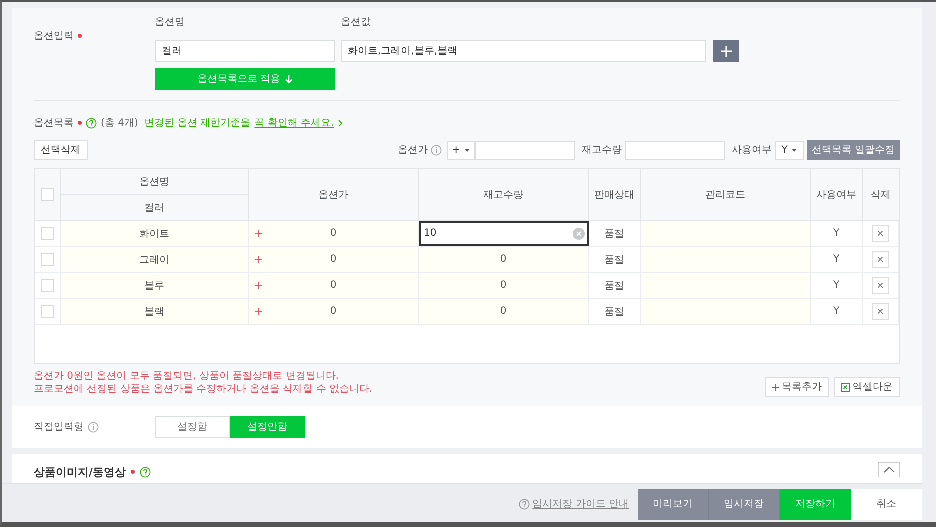 Image resolution: width=936 pixels, height=527 pixels. I want to click on spreadsheet-icon, so click(845, 387).